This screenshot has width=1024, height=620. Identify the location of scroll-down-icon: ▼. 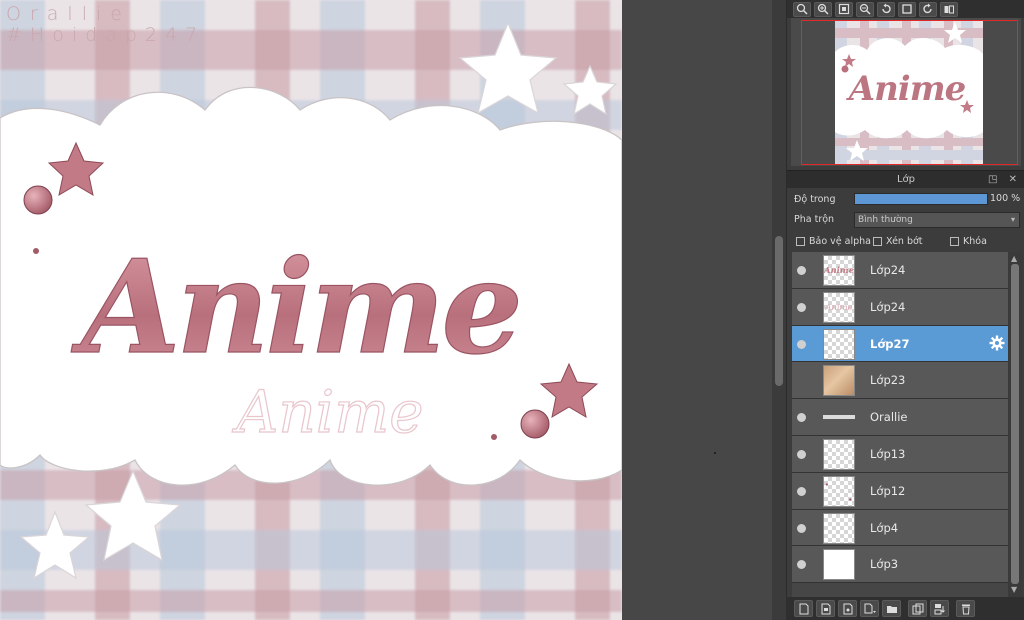
(1014, 589).